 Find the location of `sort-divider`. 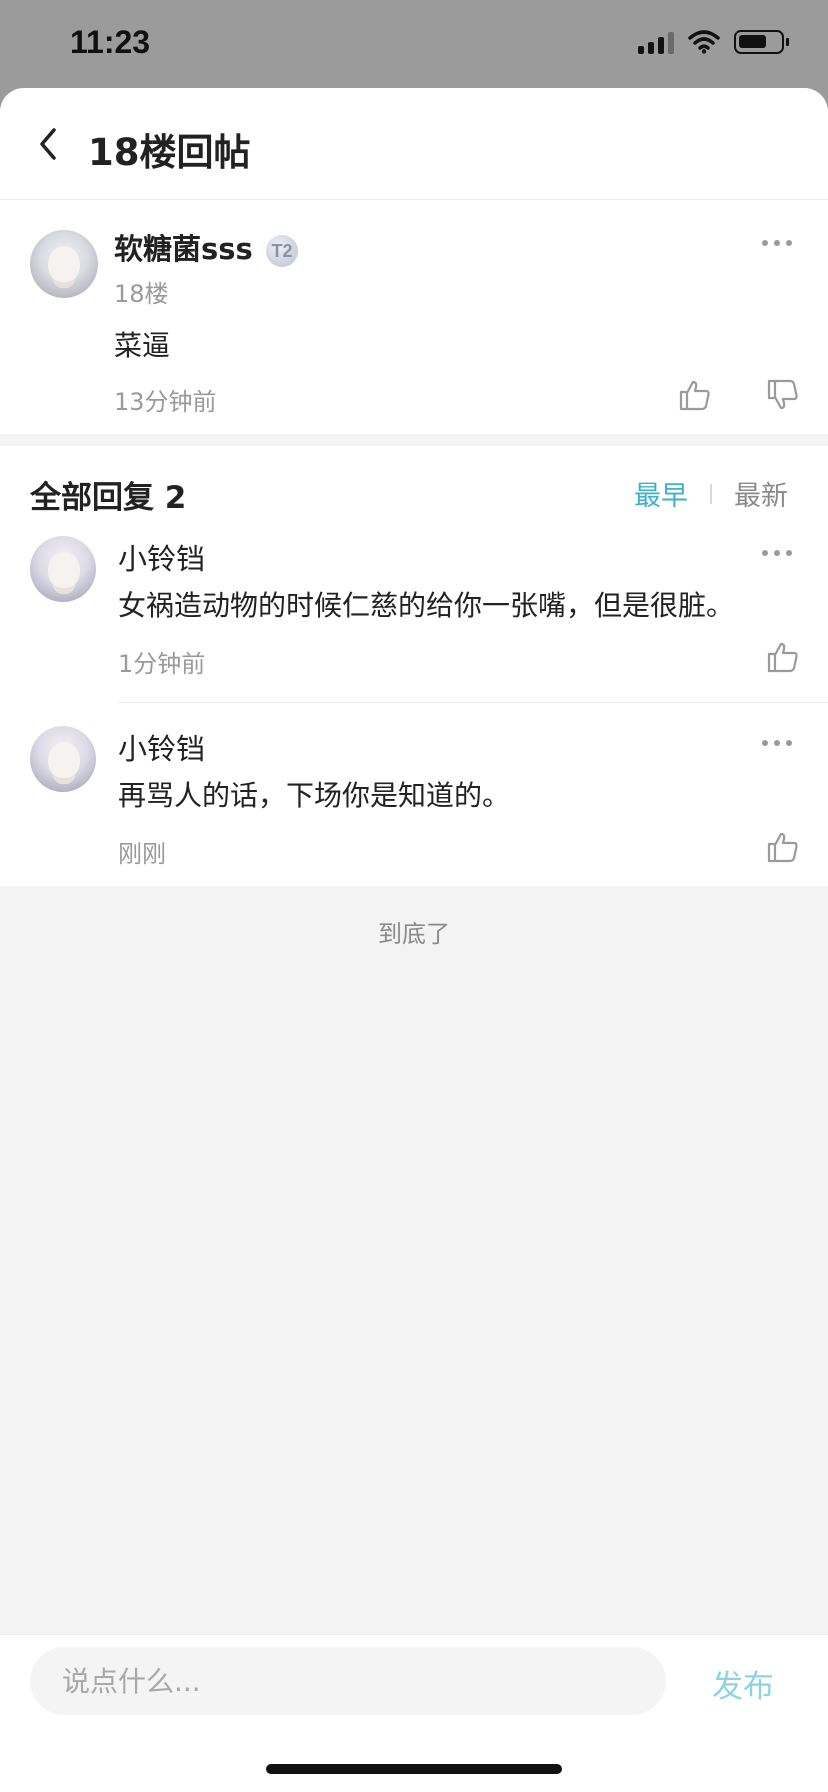

sort-divider is located at coordinates (711, 493).